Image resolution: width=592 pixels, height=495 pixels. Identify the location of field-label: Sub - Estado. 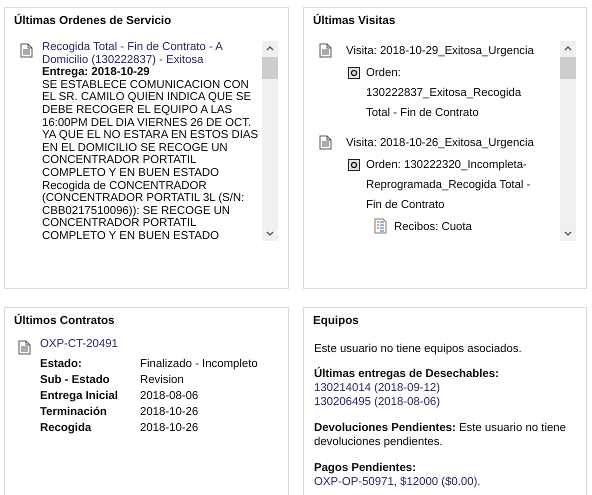
(75, 380).